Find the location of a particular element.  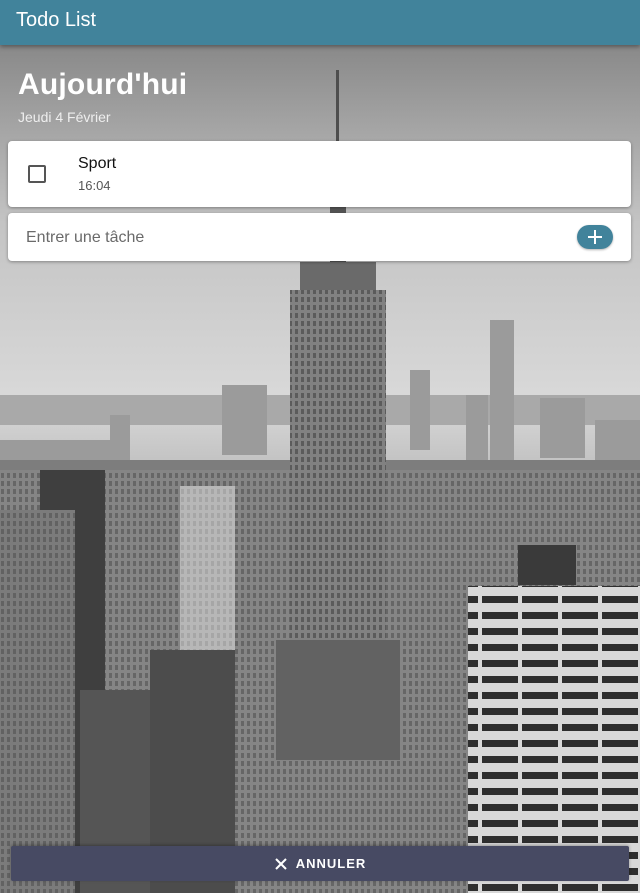

plus-icon is located at coordinates (595, 237).